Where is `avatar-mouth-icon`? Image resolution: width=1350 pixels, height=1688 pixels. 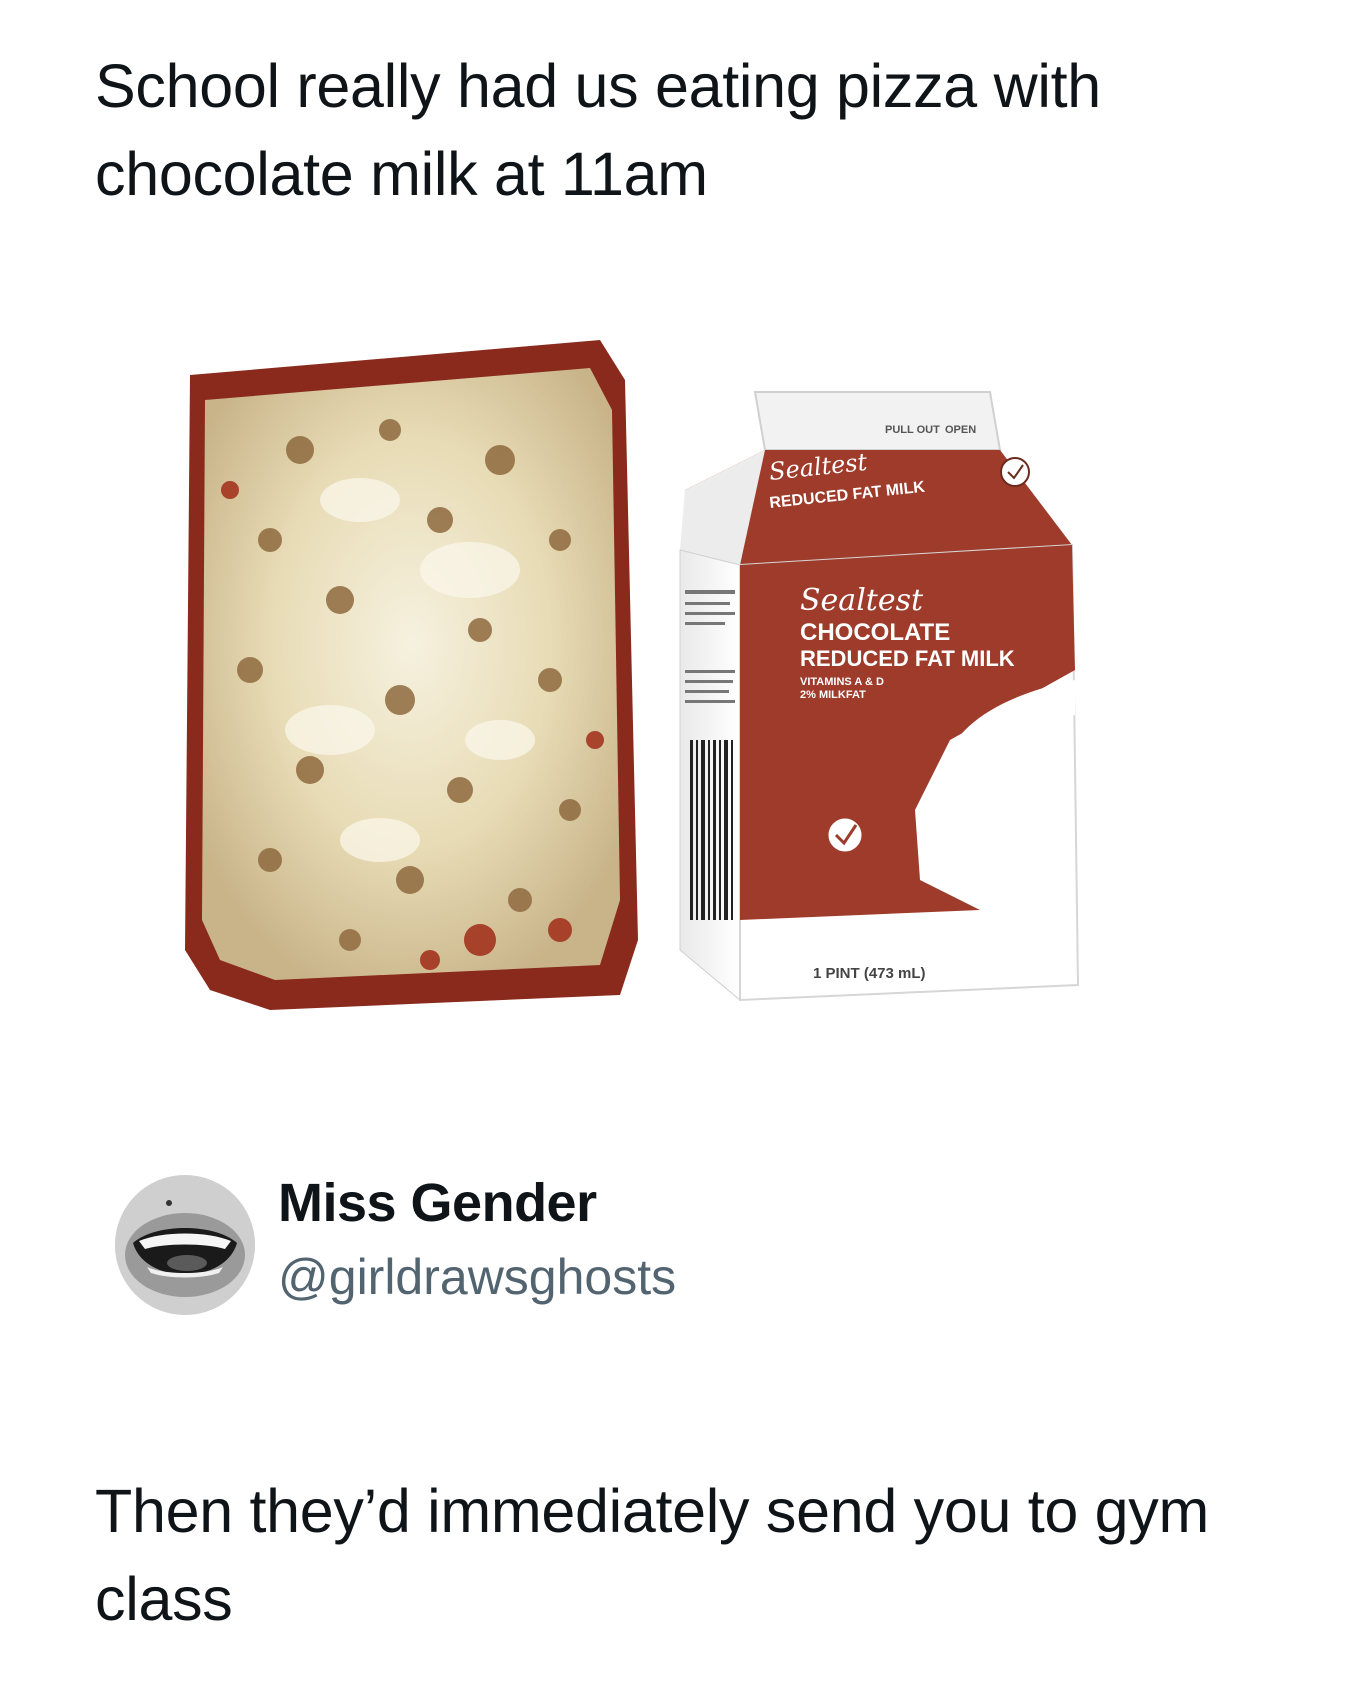
avatar-mouth-icon is located at coordinates (185, 1245).